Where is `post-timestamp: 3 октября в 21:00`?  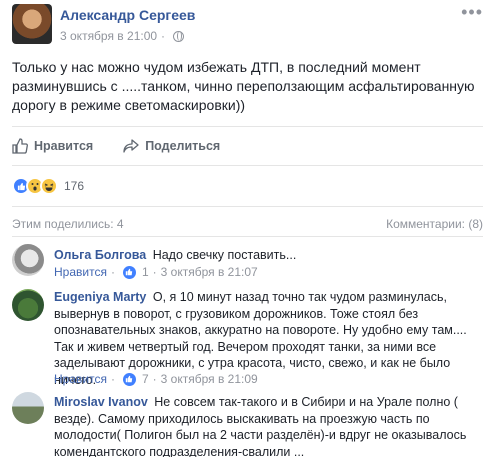
post-timestamp: 3 октября в 21:00 is located at coordinates (108, 36).